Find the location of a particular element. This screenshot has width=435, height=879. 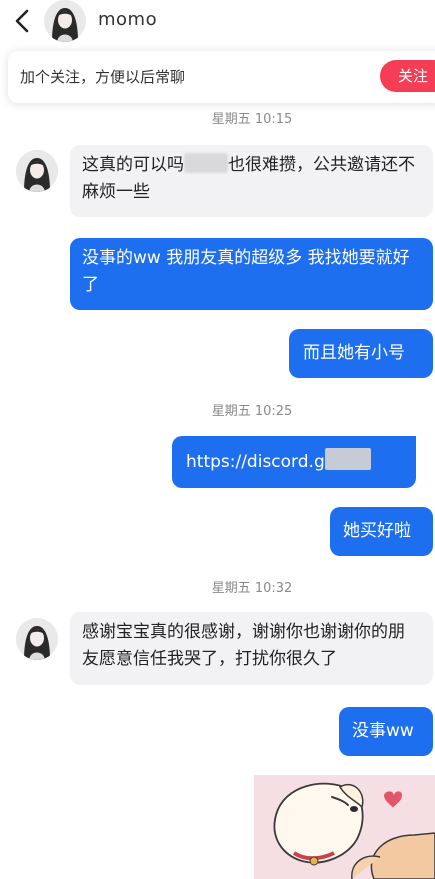

incoming-message: 这真的可以吗 也很难攒，公共邀请还不麻烦一些 is located at coordinates (251, 181).